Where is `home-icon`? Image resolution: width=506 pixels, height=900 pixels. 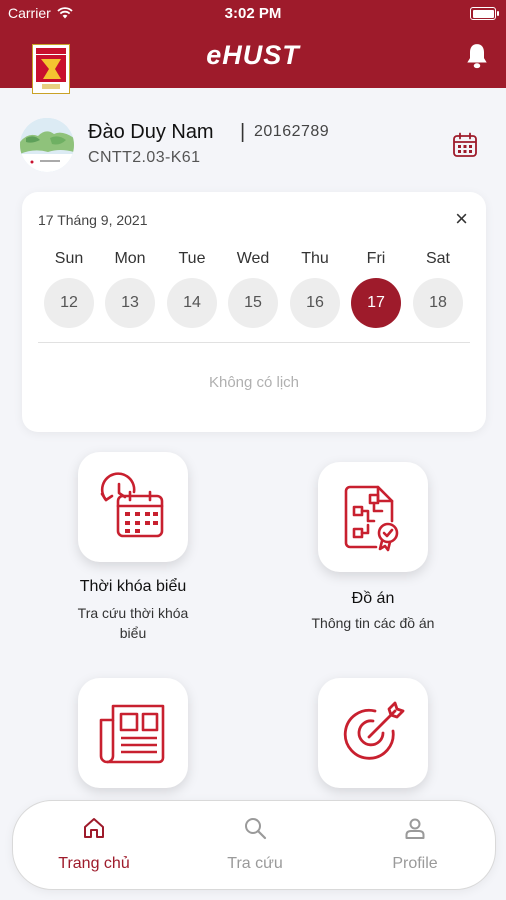
home-icon is located at coordinates (94, 828).